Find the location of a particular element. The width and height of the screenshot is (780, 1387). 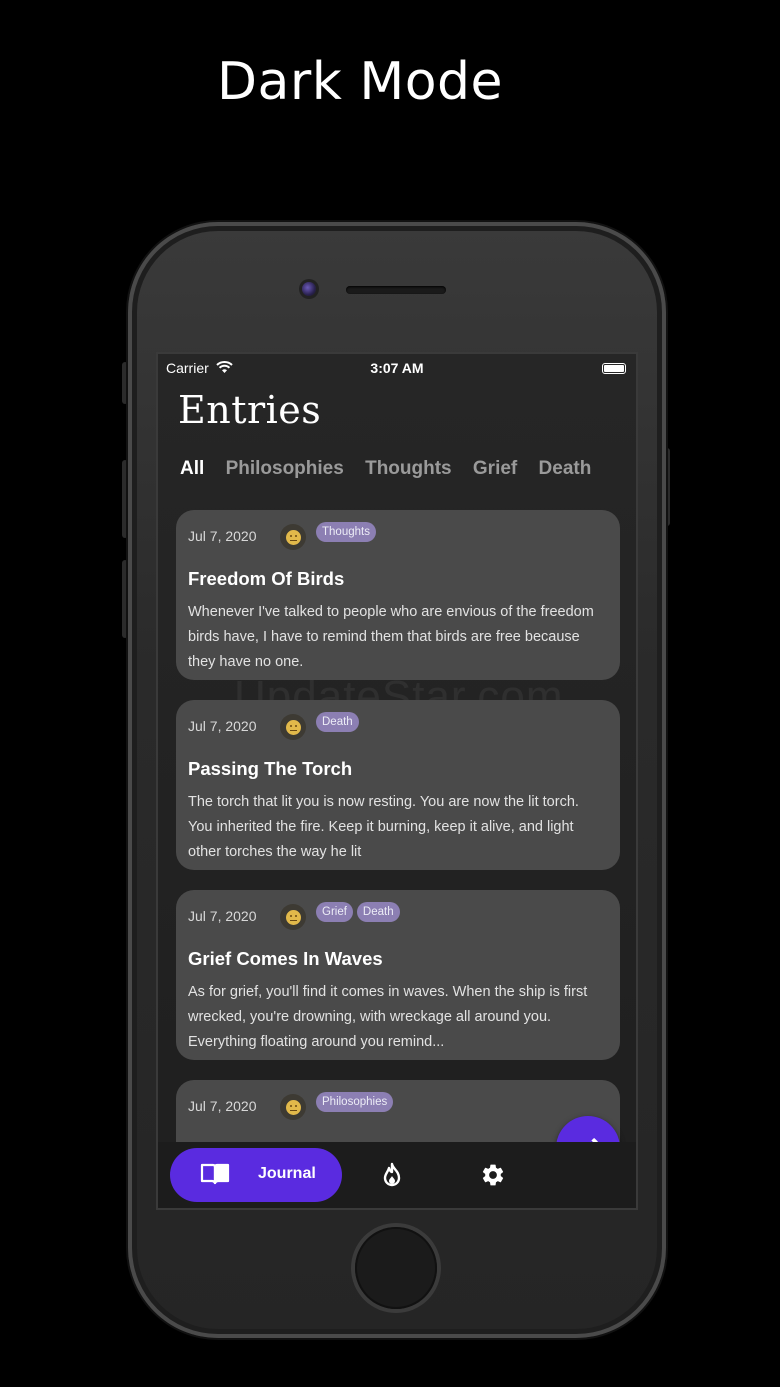

battery-icon is located at coordinates (614, 368).